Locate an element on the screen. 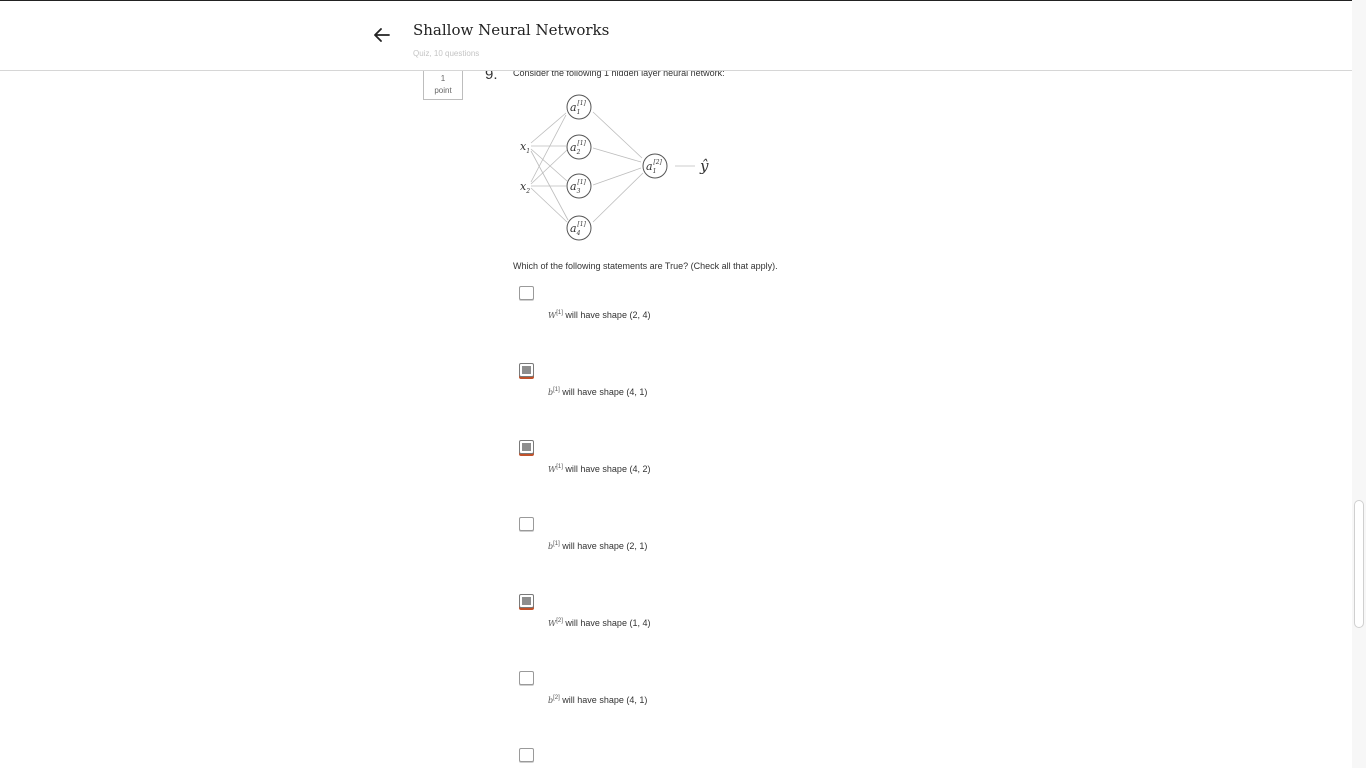  input-x1: x1 is located at coordinates (525, 147).